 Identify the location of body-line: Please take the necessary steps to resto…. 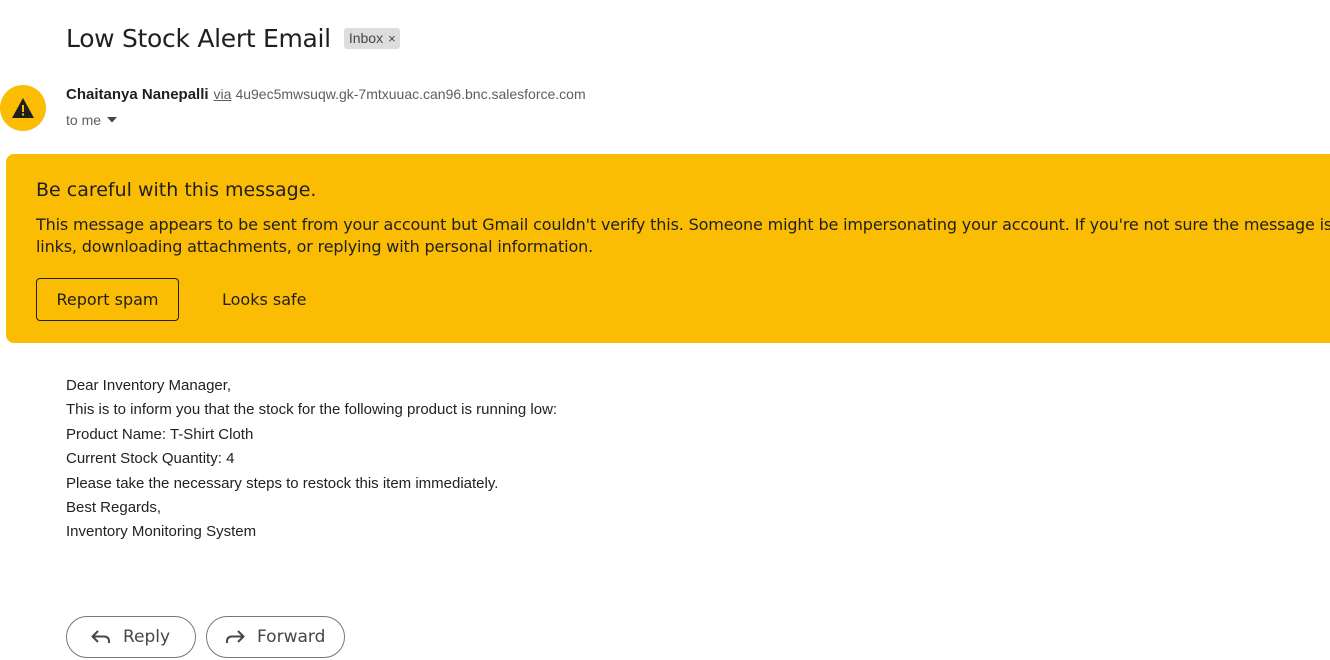
(282, 483).